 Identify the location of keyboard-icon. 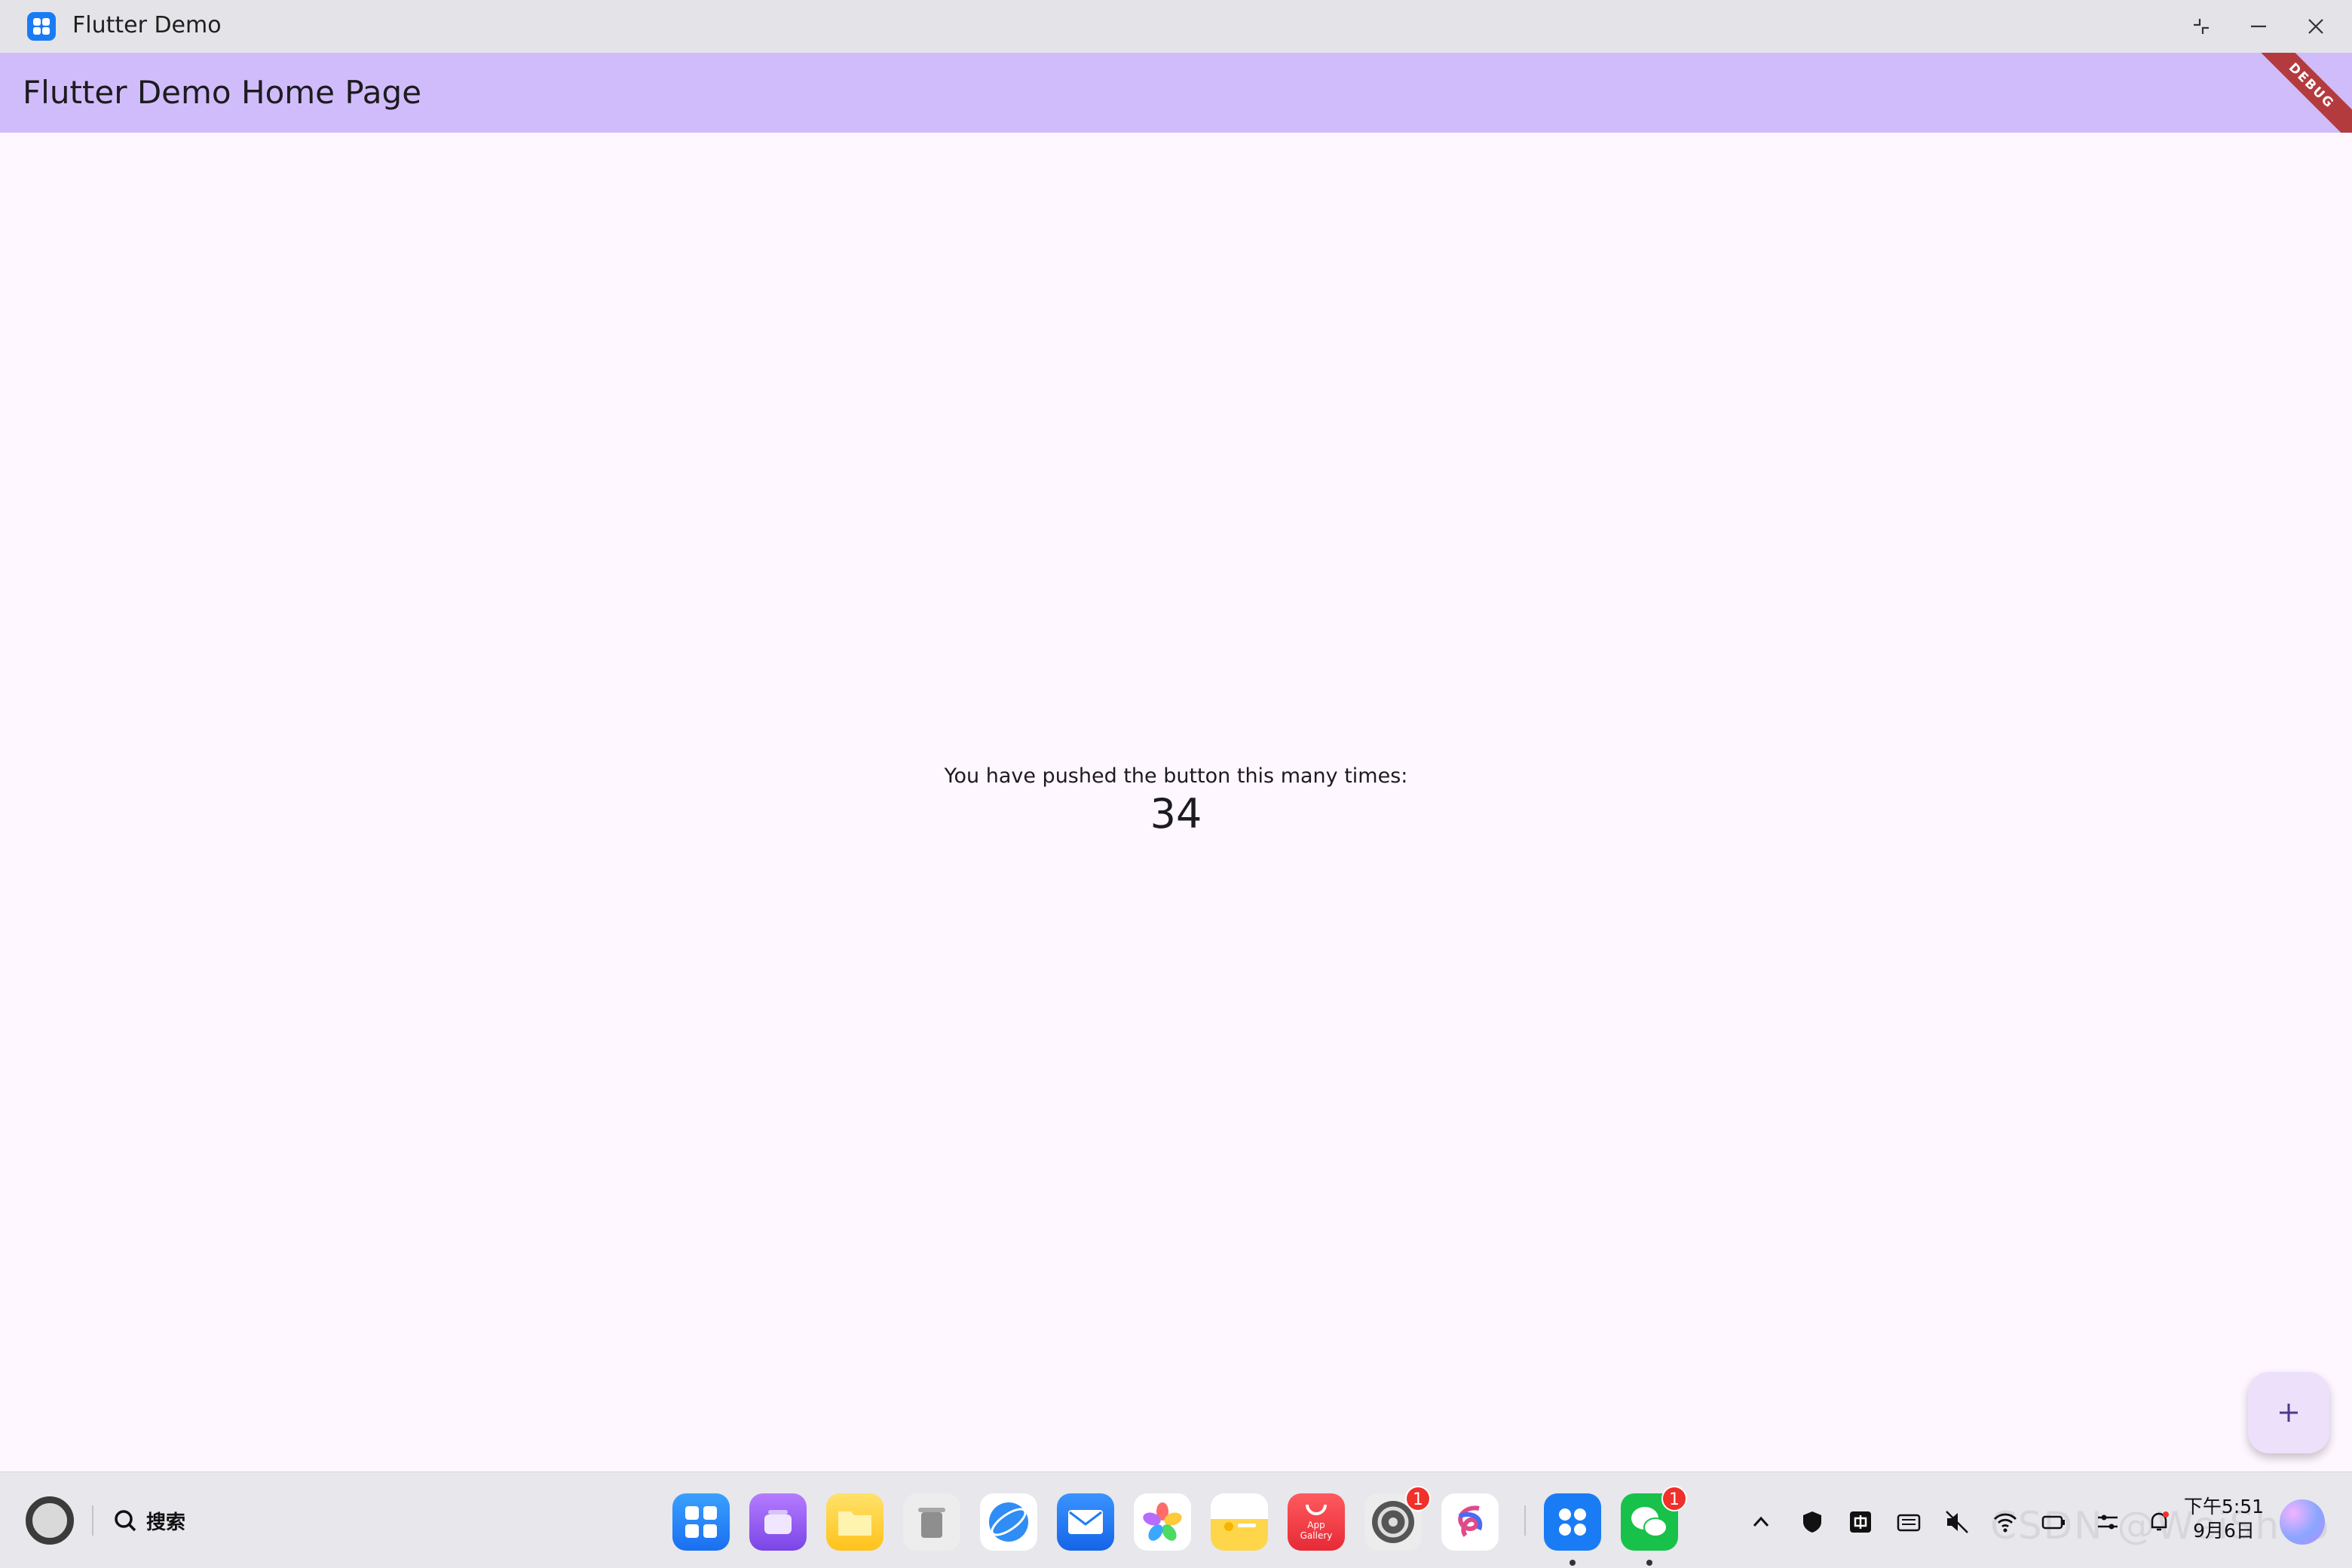
(1909, 1522).